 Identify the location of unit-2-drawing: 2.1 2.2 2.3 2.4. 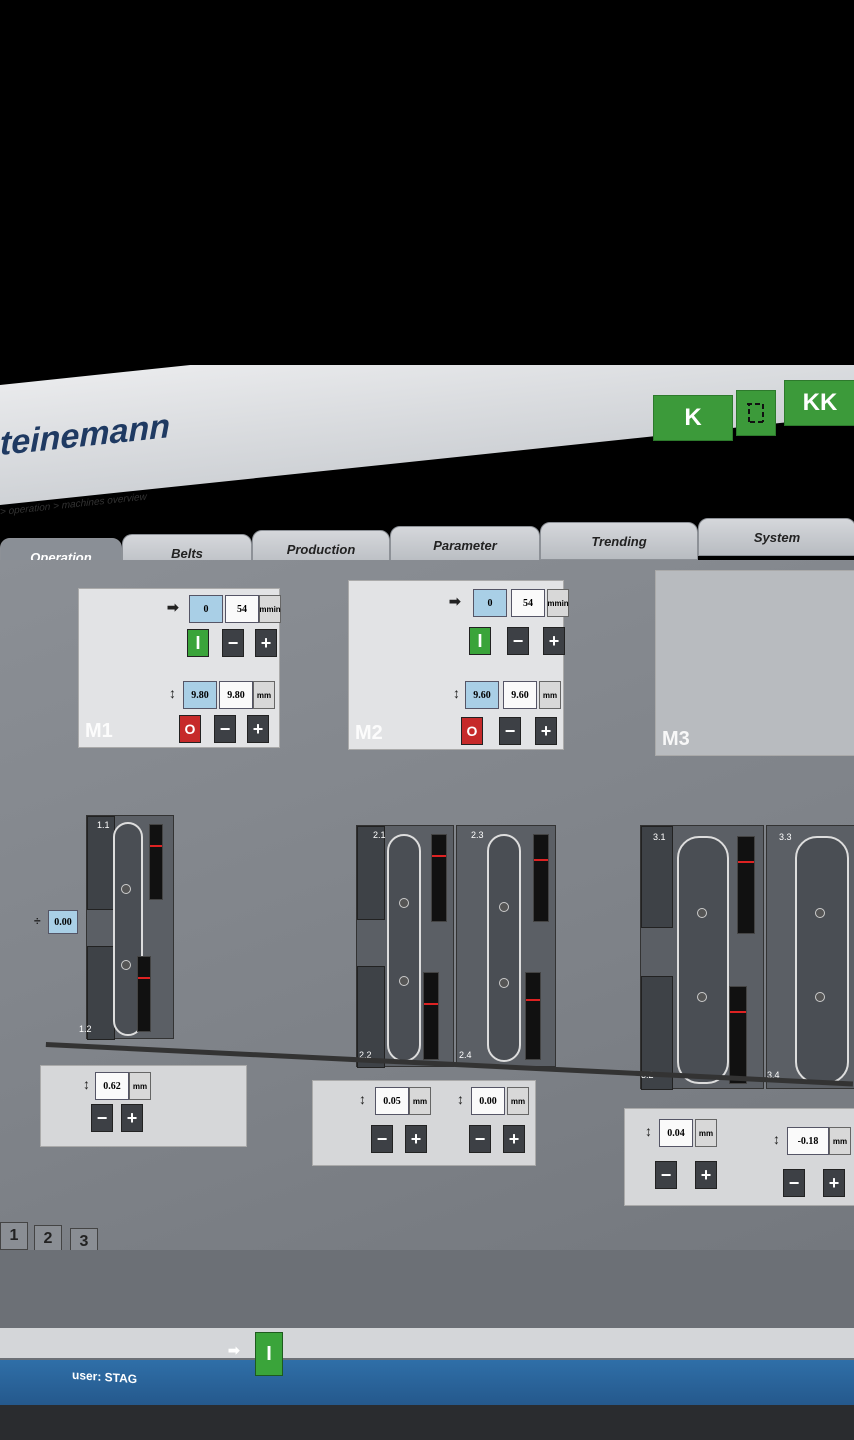
(456, 946).